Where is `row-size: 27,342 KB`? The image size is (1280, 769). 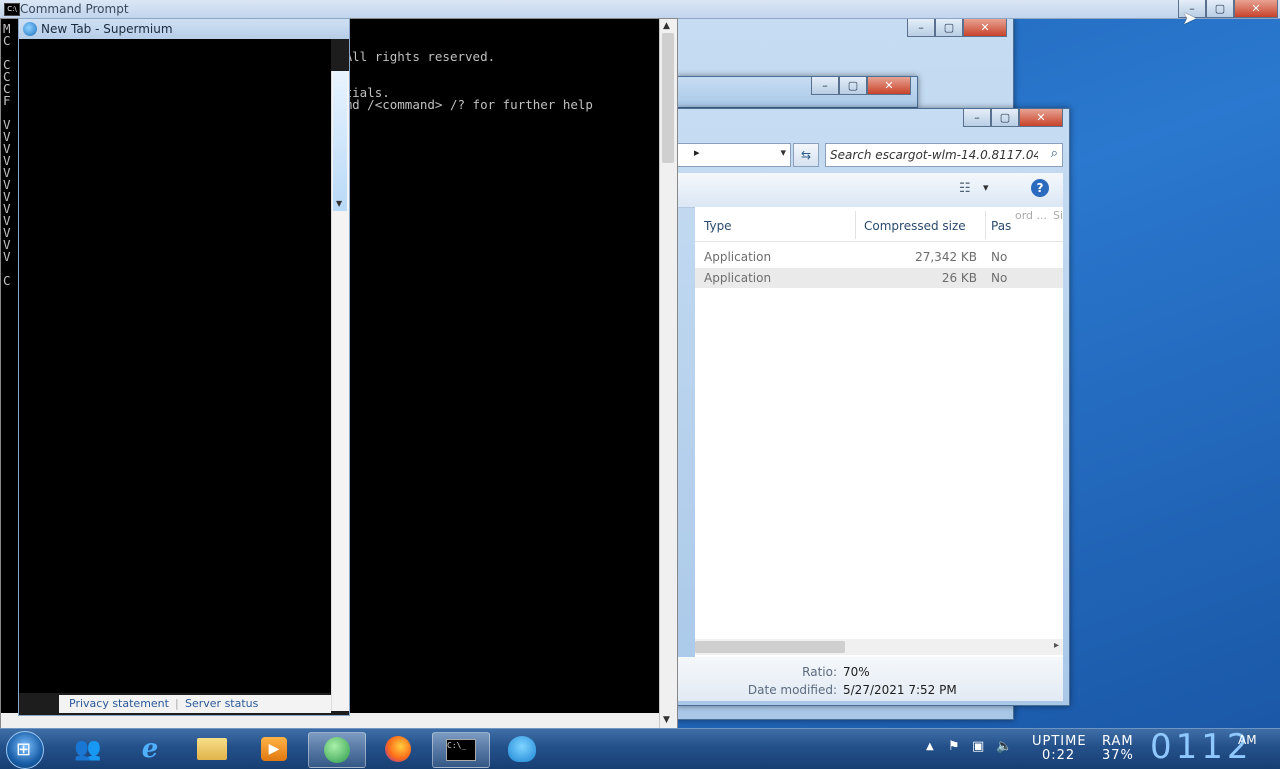 row-size: 27,342 KB is located at coordinates (946, 257).